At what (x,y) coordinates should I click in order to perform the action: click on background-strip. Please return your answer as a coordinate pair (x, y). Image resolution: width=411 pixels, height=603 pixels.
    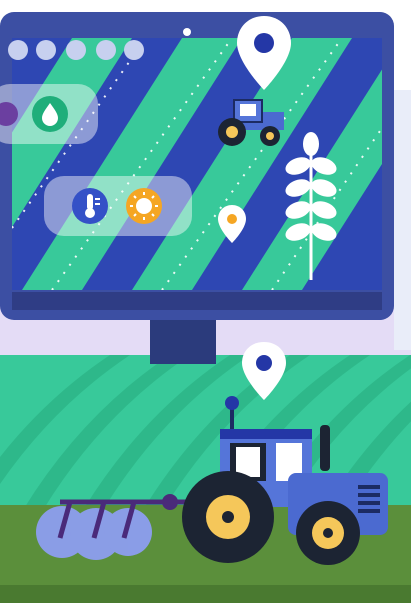
    Looking at the image, I should click on (402, 220).